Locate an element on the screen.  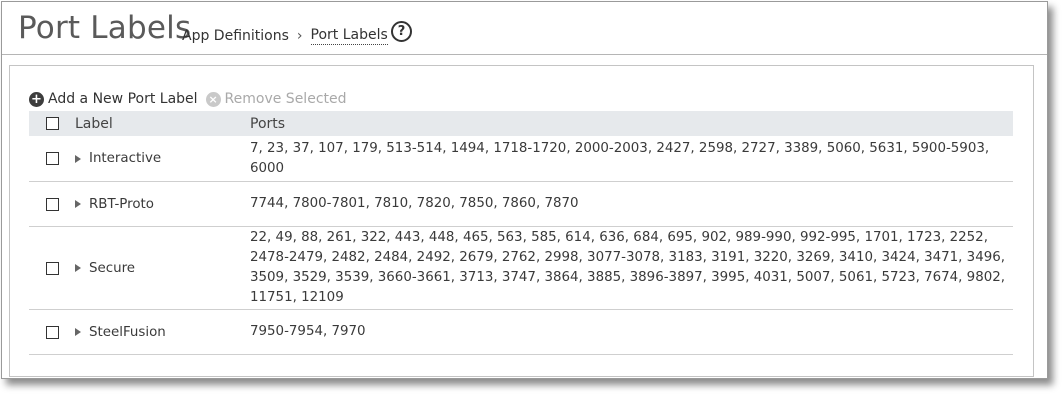
select-all-checkbox is located at coordinates (52, 123).